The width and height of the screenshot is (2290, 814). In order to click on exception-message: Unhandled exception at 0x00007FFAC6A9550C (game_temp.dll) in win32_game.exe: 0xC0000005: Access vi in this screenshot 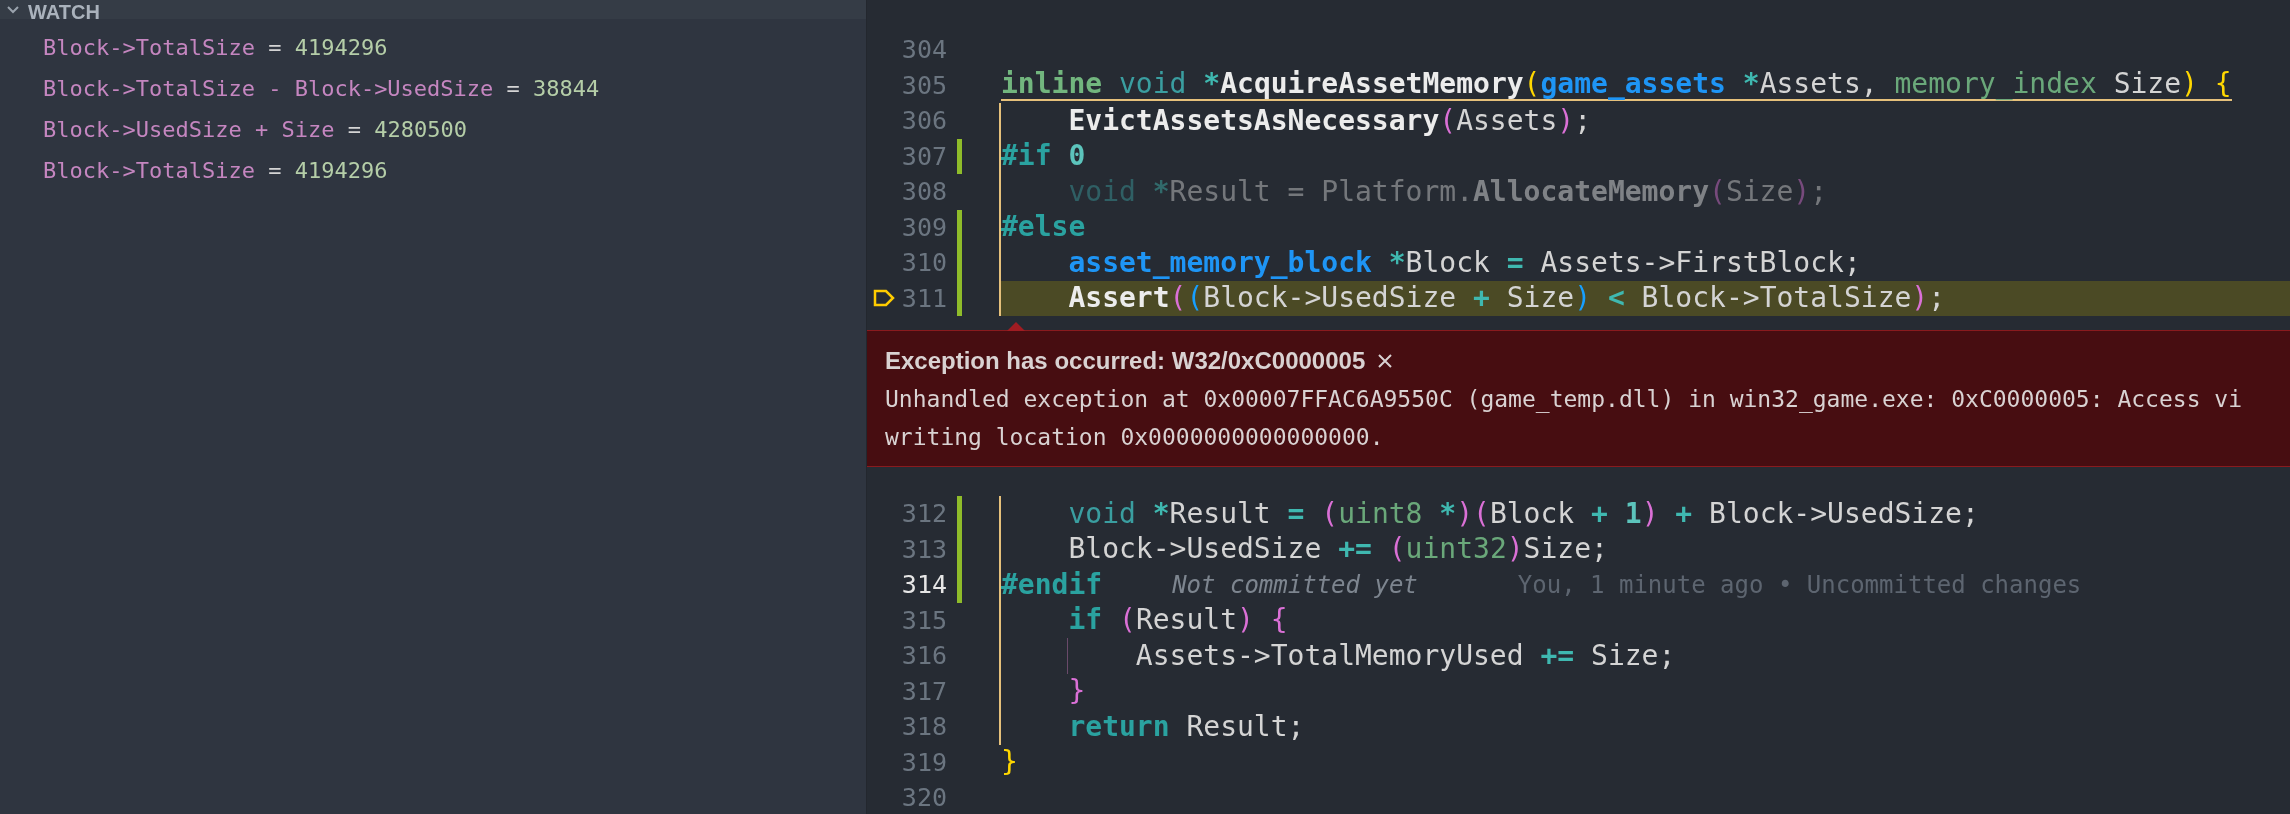, I will do `click(1564, 399)`.